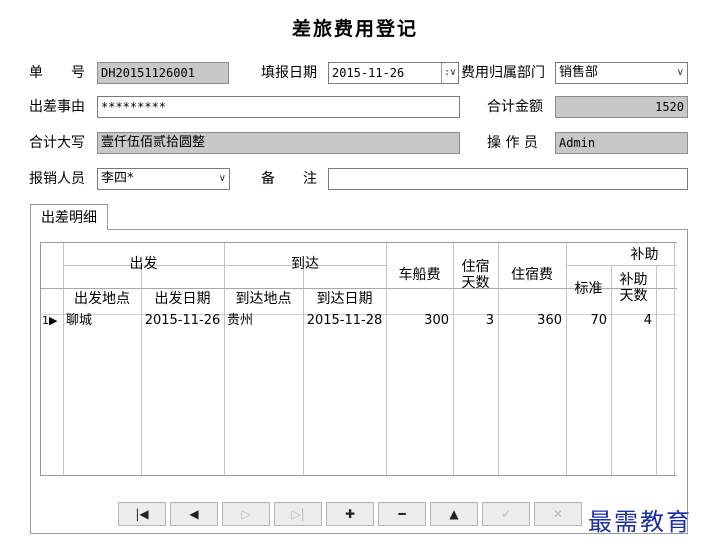 This screenshot has width=710, height=548. I want to click on fill-date-picker: 2015-11-26 :∨, so click(393, 73).